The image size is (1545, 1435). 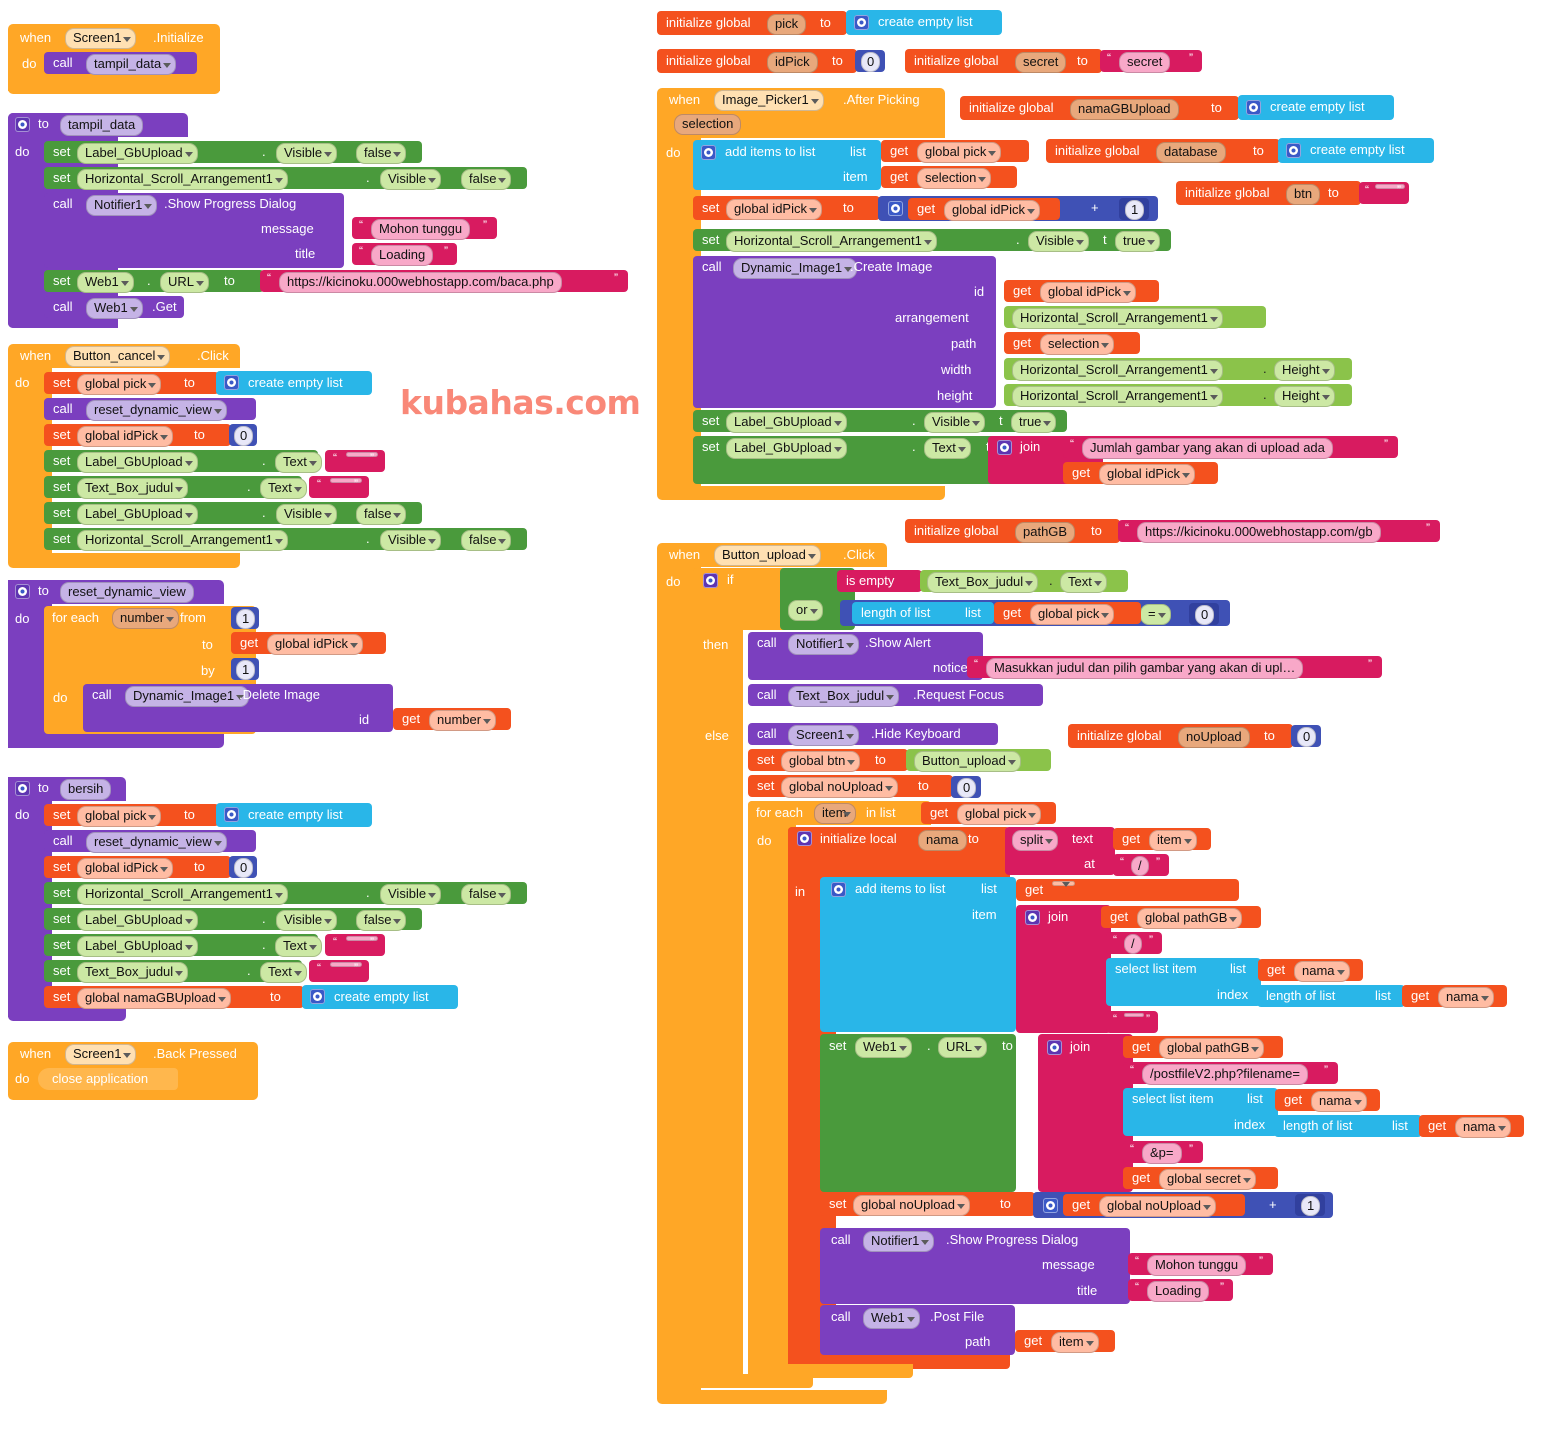 What do you see at coordinates (98, 125) in the screenshot?
I see `procedure-tampil-data-header: to tampil_data` at bounding box center [98, 125].